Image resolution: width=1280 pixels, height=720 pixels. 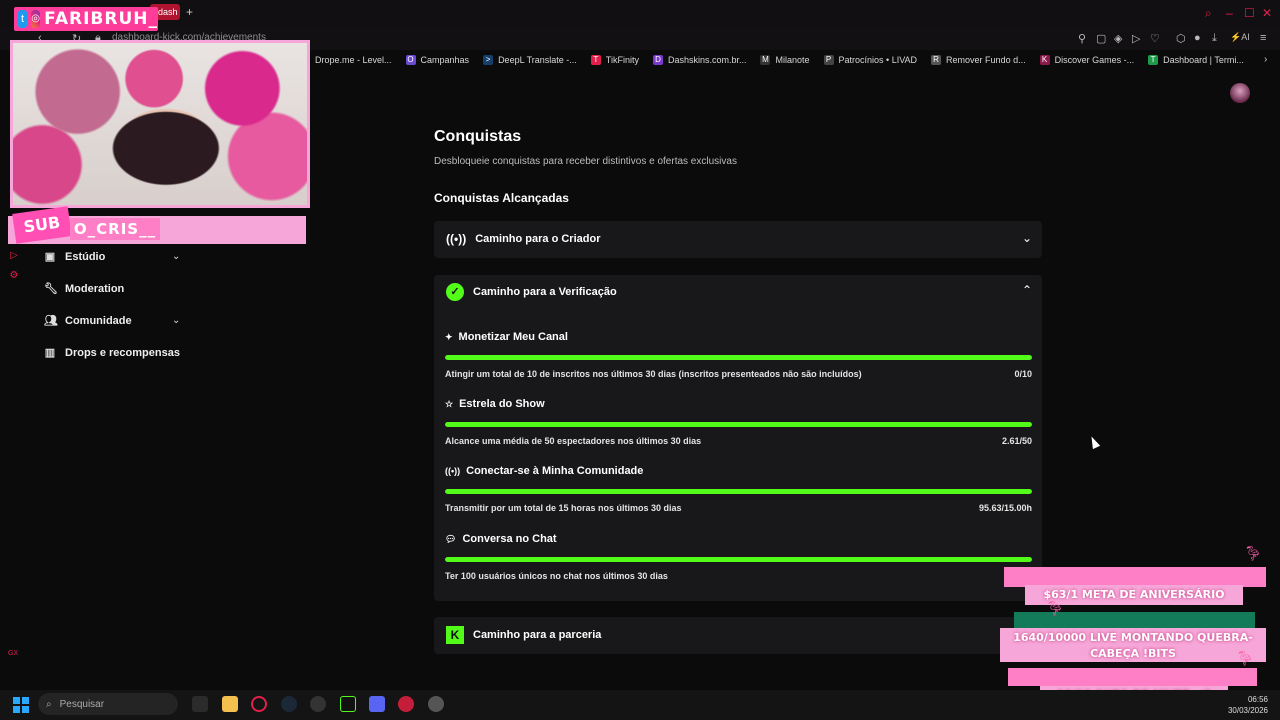 I want to click on new-tab-button: +, so click(x=189, y=12).